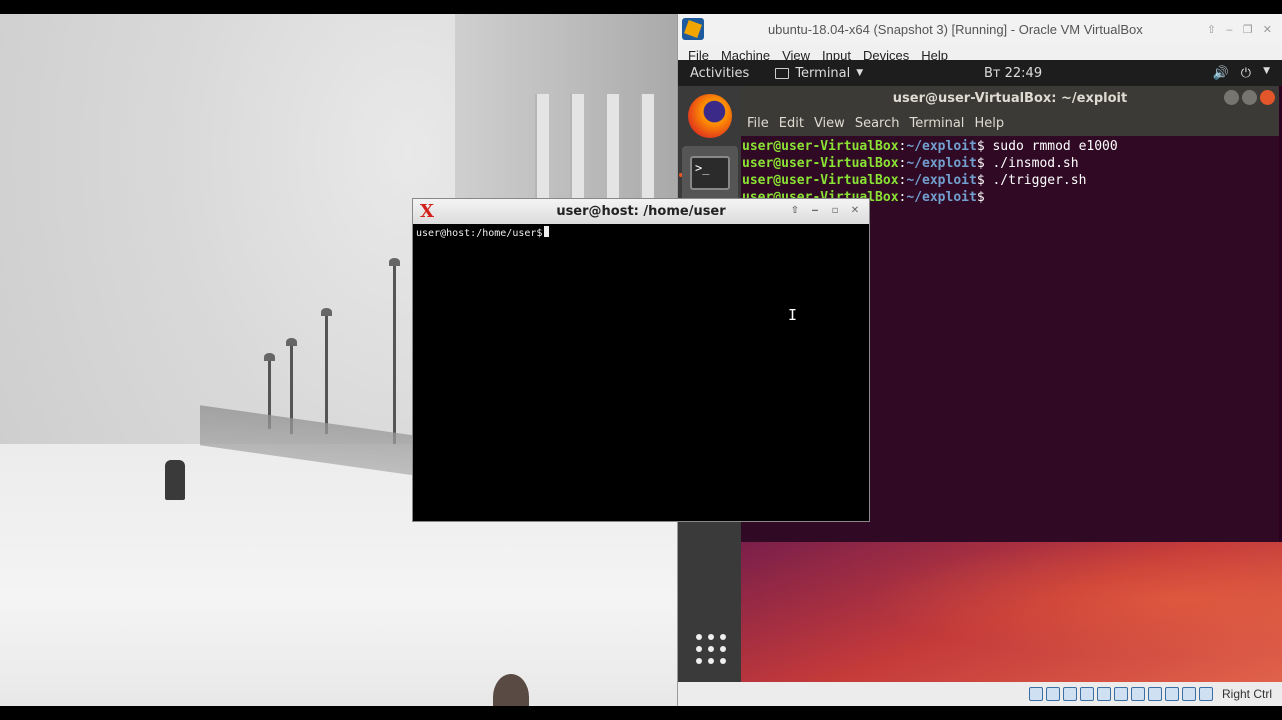 Image resolution: width=1282 pixels, height=720 pixels. I want to click on app-menu-label: Terminal, so click(823, 73).